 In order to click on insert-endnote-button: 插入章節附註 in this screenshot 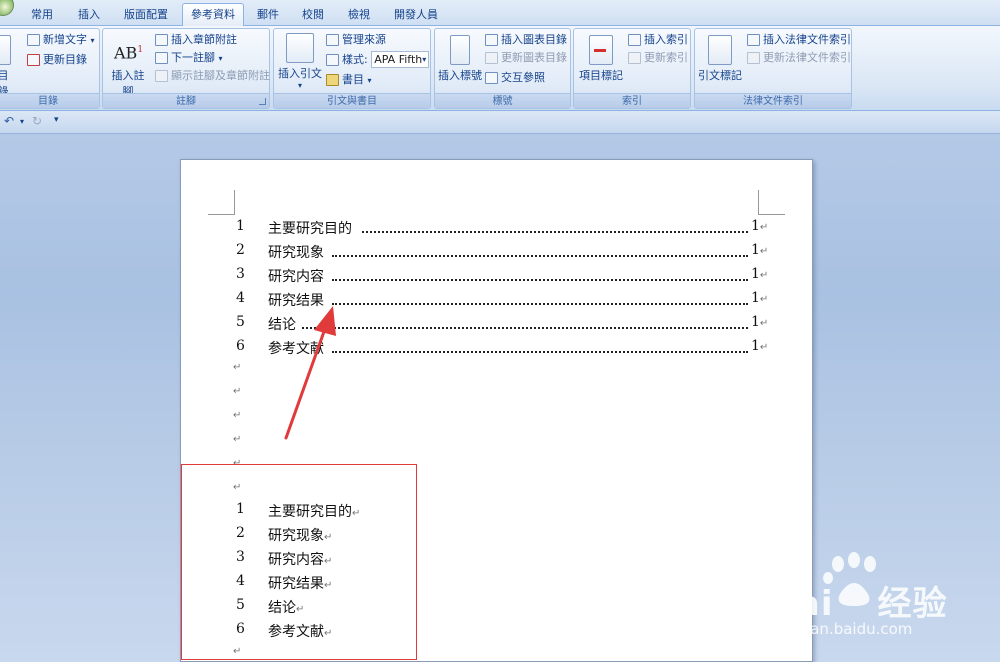, I will do `click(196, 40)`.